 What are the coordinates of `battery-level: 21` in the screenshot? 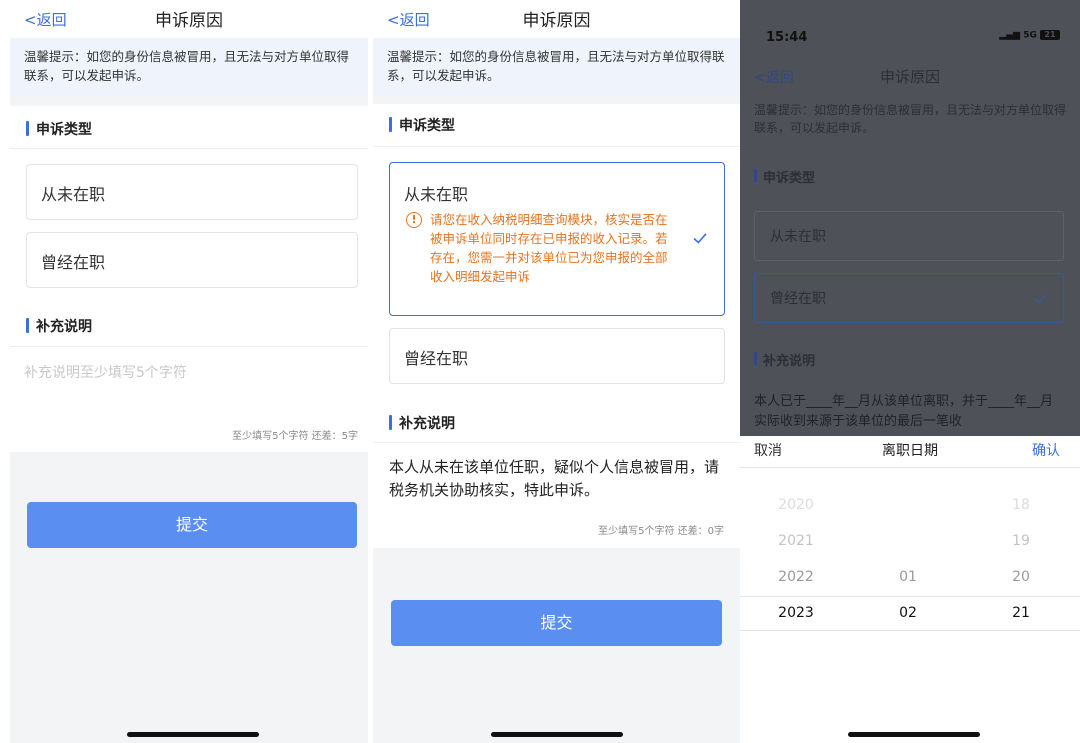 It's located at (1050, 34).